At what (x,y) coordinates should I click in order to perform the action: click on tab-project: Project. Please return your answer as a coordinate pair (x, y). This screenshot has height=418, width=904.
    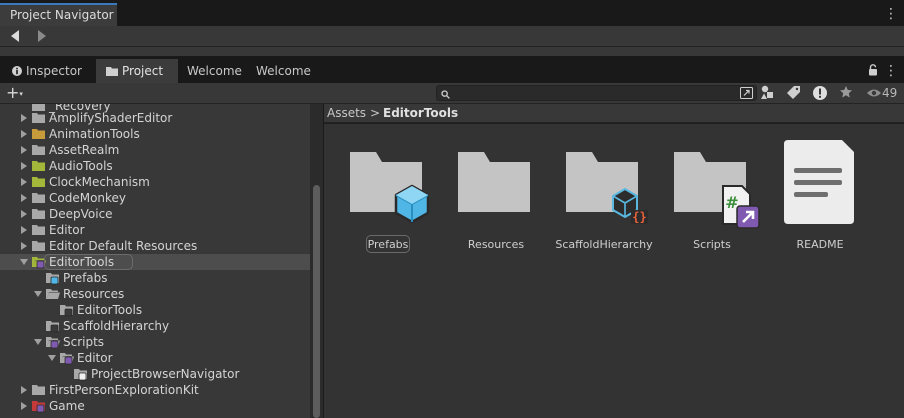
    Looking at the image, I should click on (137, 71).